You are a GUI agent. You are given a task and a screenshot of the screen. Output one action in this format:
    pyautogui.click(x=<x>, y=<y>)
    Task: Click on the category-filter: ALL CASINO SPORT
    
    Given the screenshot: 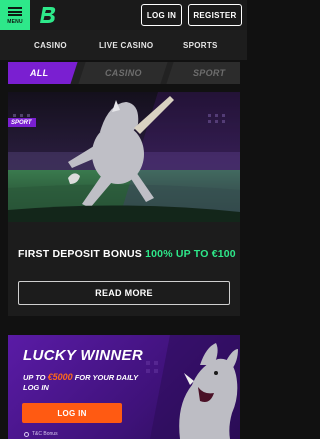 What is the action you would take?
    pyautogui.click(x=124, y=73)
    